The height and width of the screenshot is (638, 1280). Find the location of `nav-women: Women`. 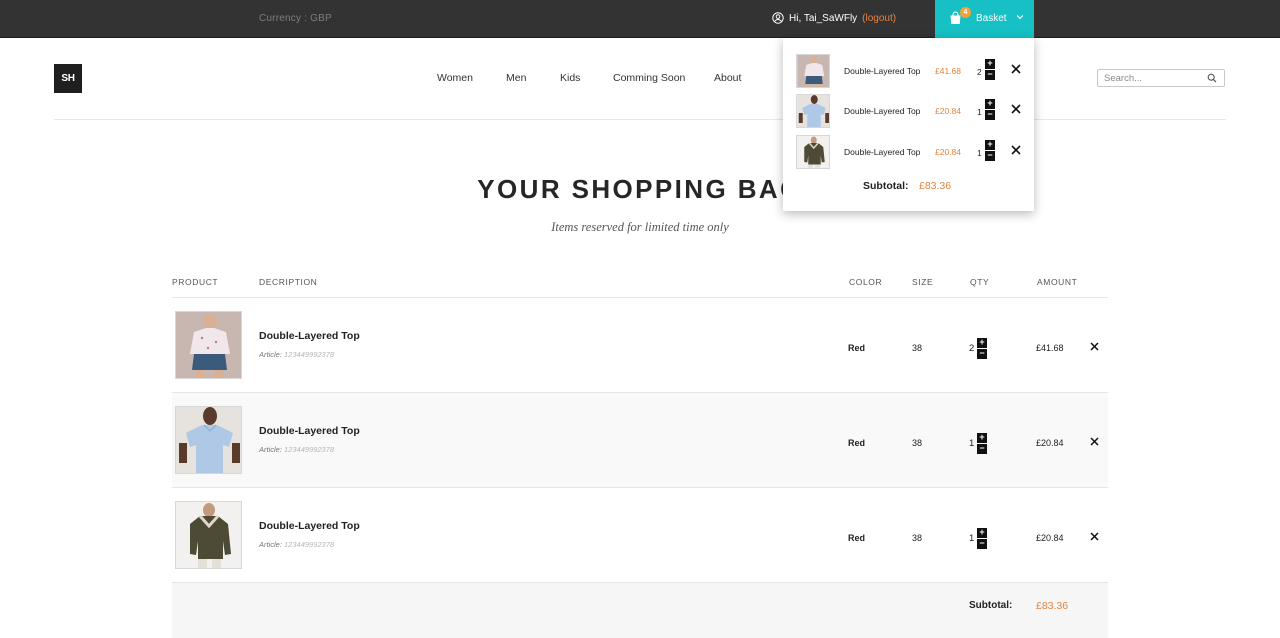

nav-women: Women is located at coordinates (455, 78).